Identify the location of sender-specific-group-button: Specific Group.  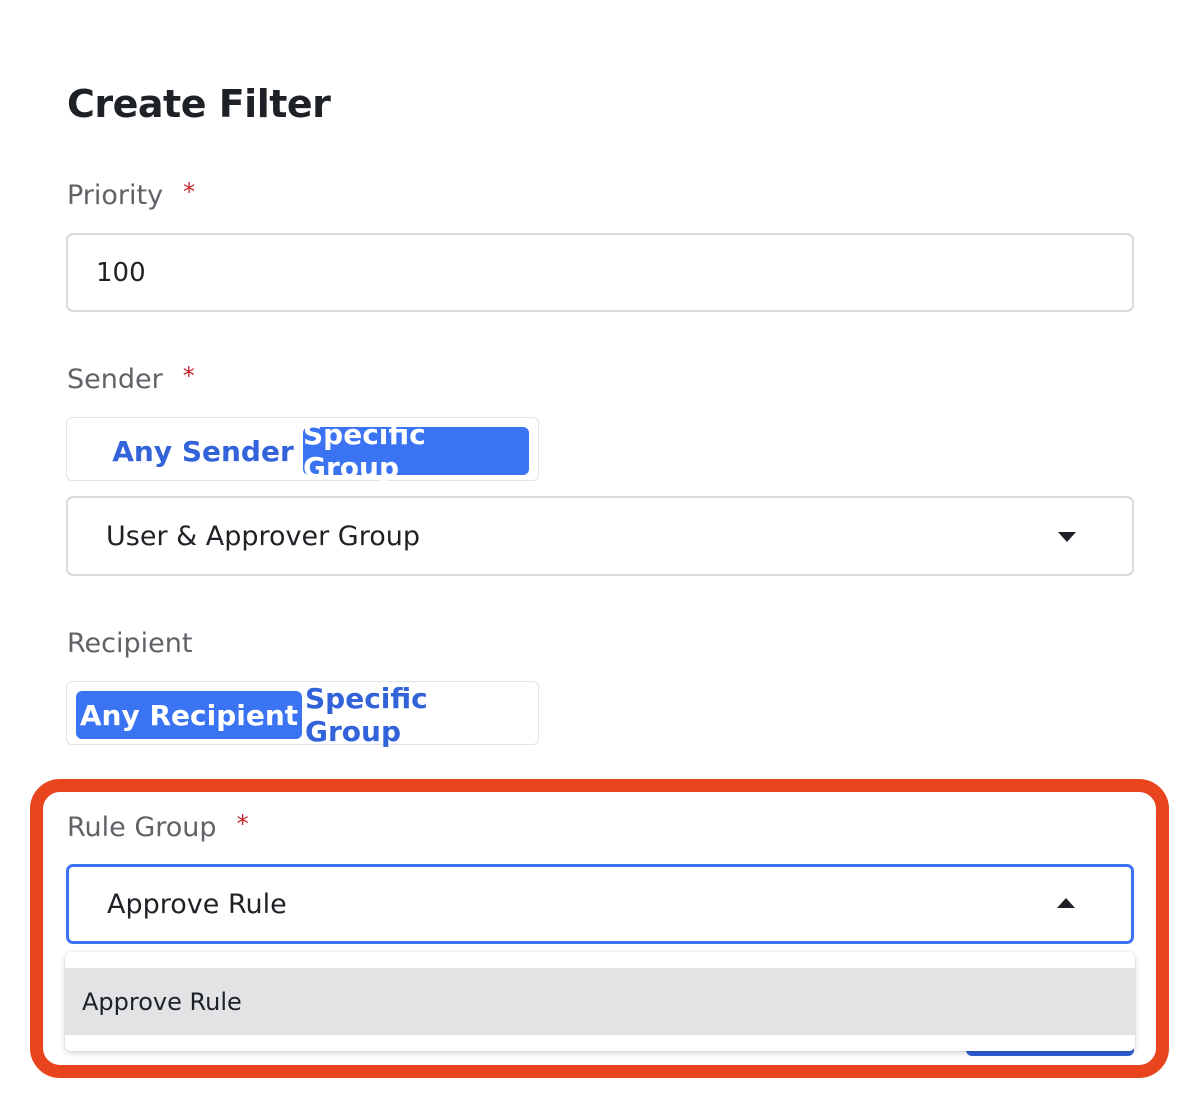
(416, 451).